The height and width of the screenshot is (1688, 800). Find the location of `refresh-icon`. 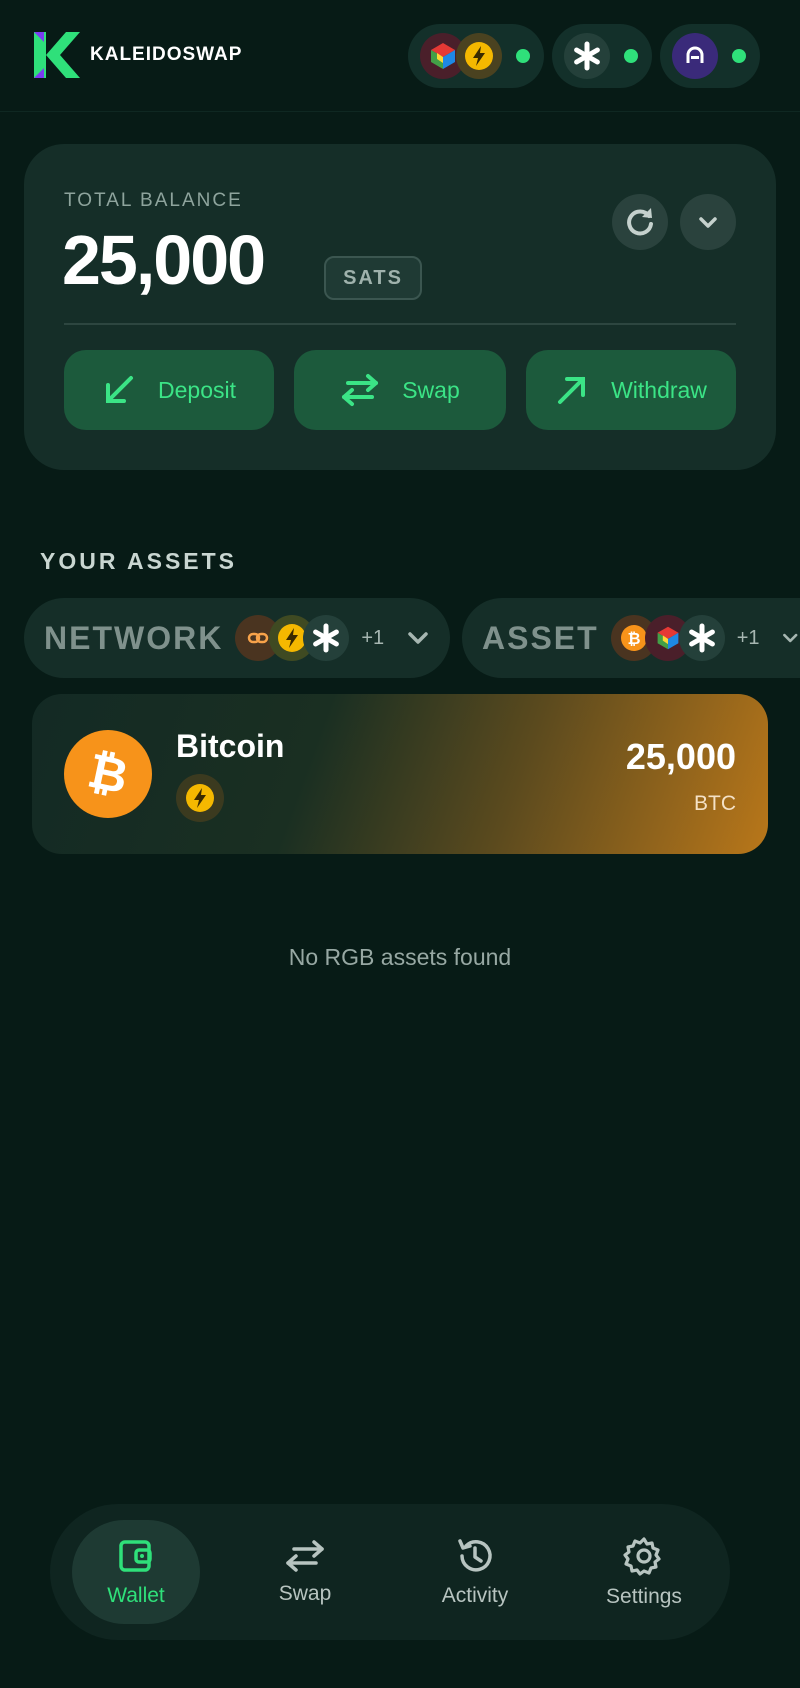

refresh-icon is located at coordinates (640, 222).